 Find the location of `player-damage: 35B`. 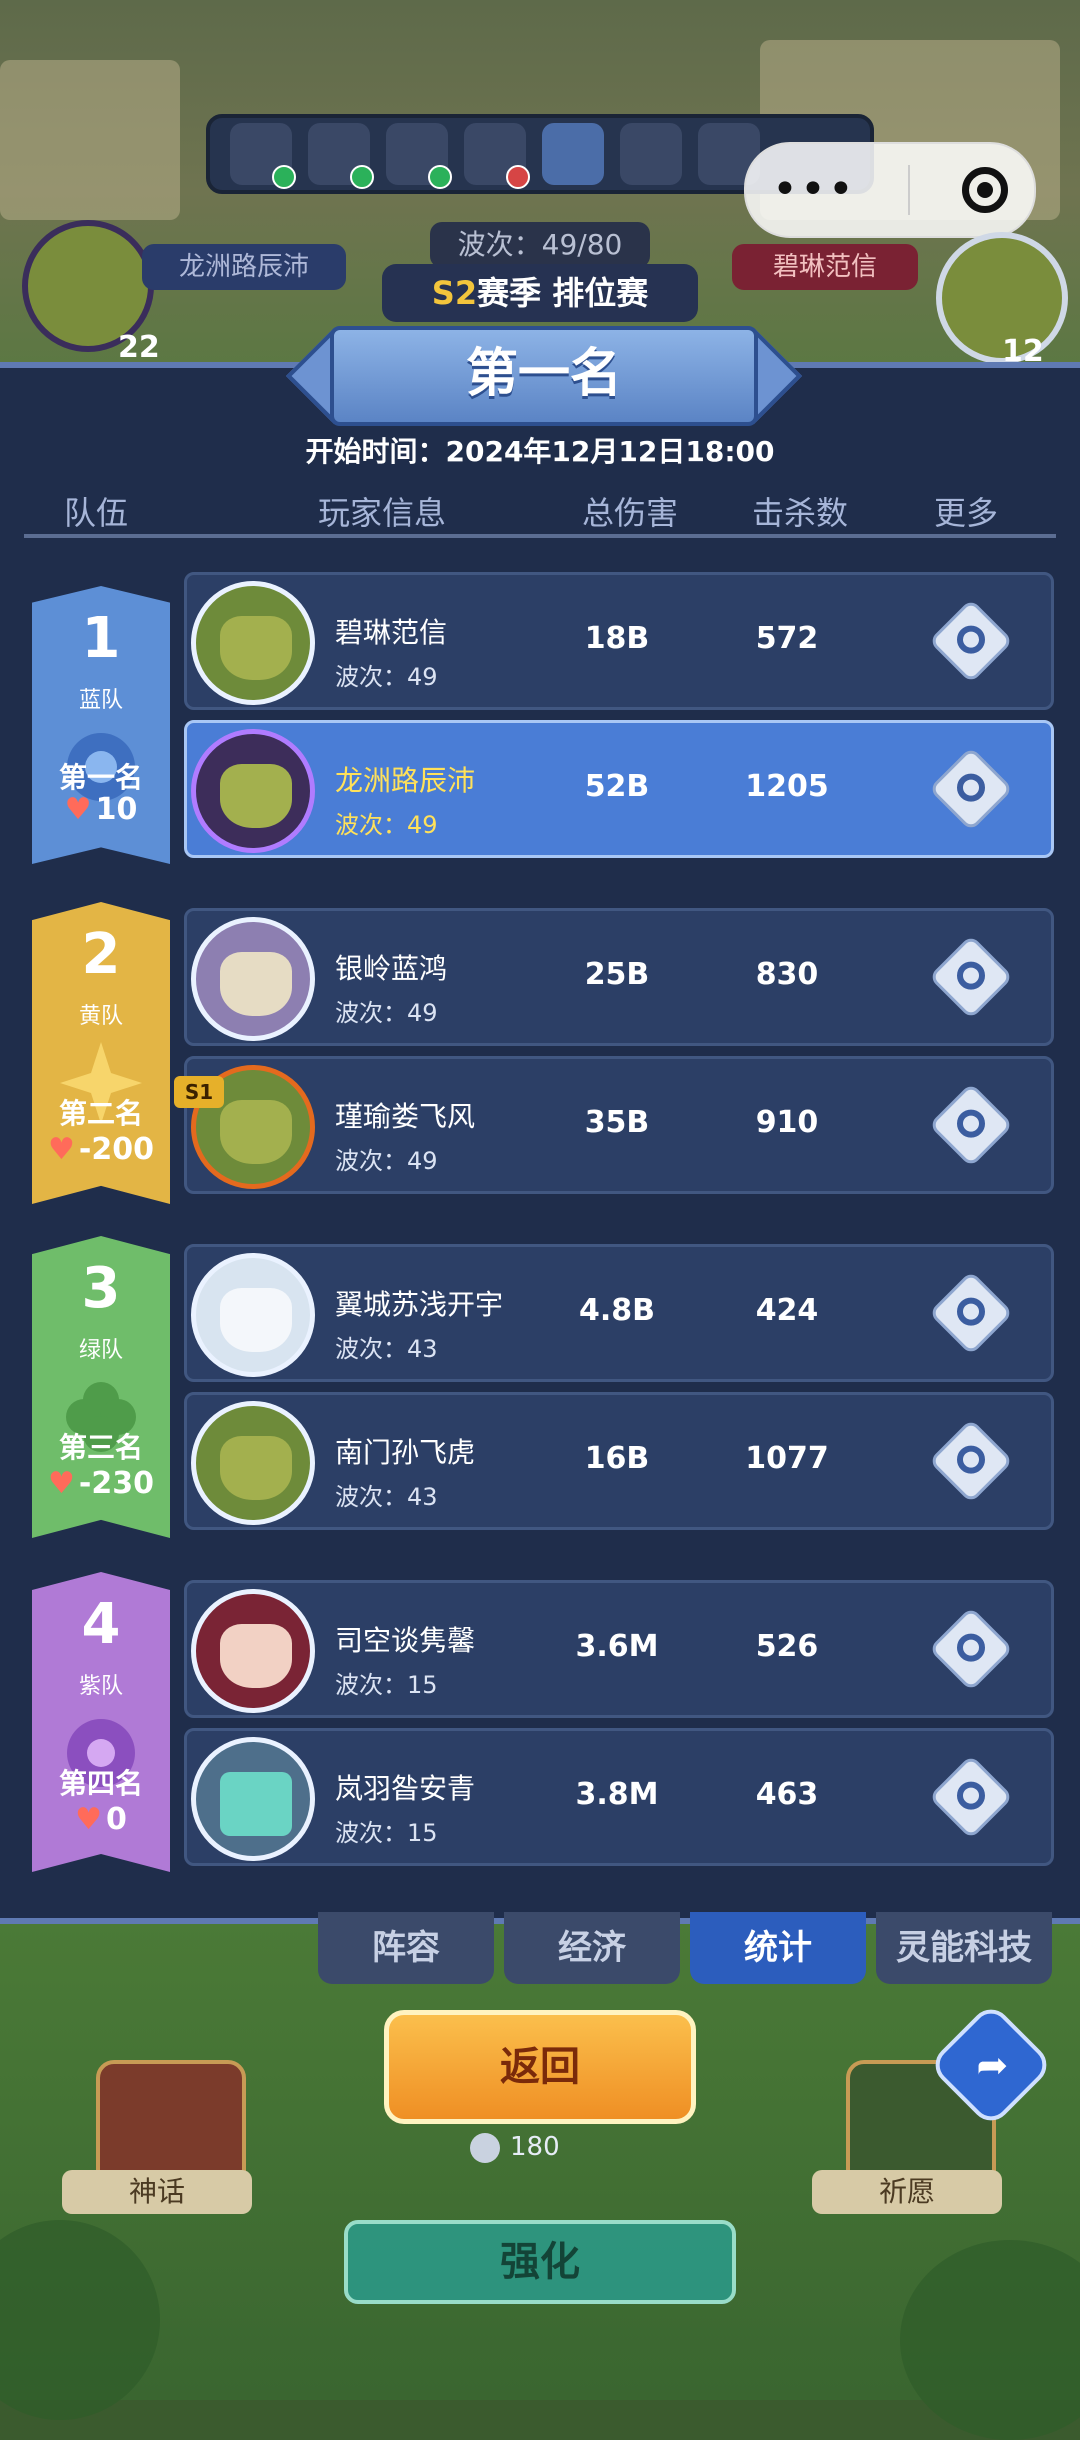

player-damage: 35B is located at coordinates (617, 1122).